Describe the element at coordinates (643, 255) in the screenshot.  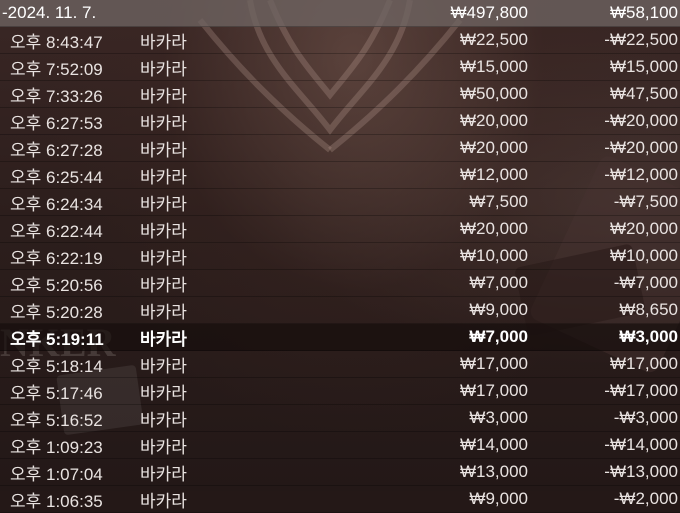
I see `row-result: ₩10,000` at that location.